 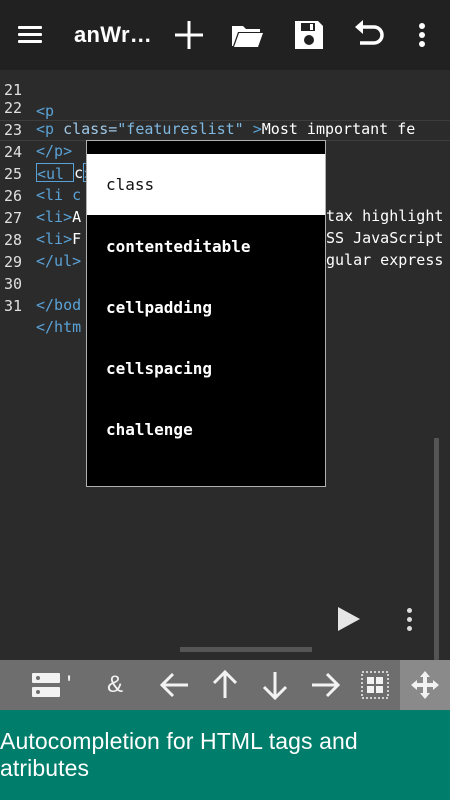 I want to click on save-icon, so click(x=309, y=35).